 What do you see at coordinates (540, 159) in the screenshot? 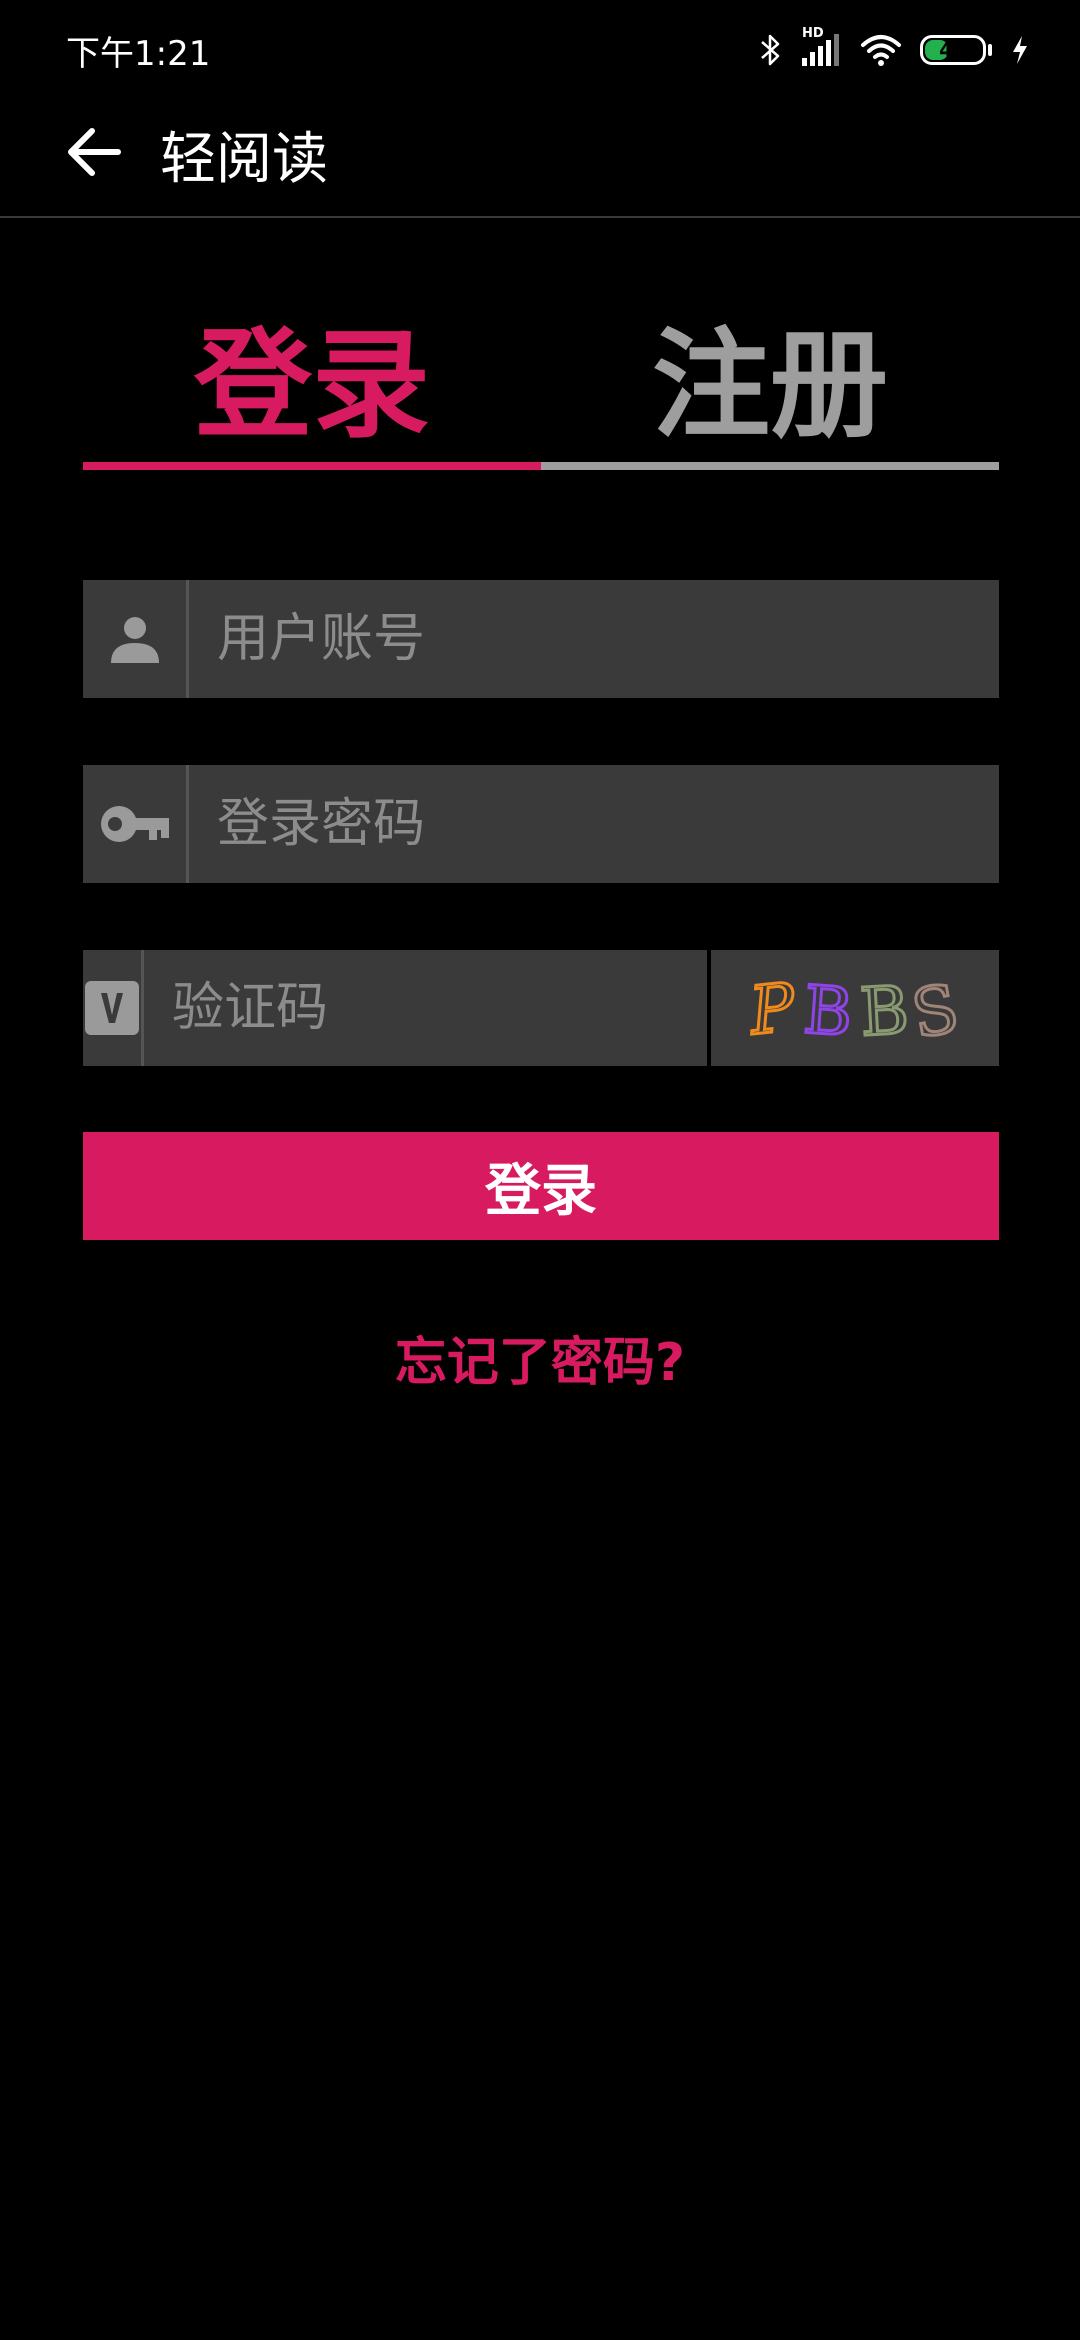
I see `app-bar: 轻阅读` at bounding box center [540, 159].